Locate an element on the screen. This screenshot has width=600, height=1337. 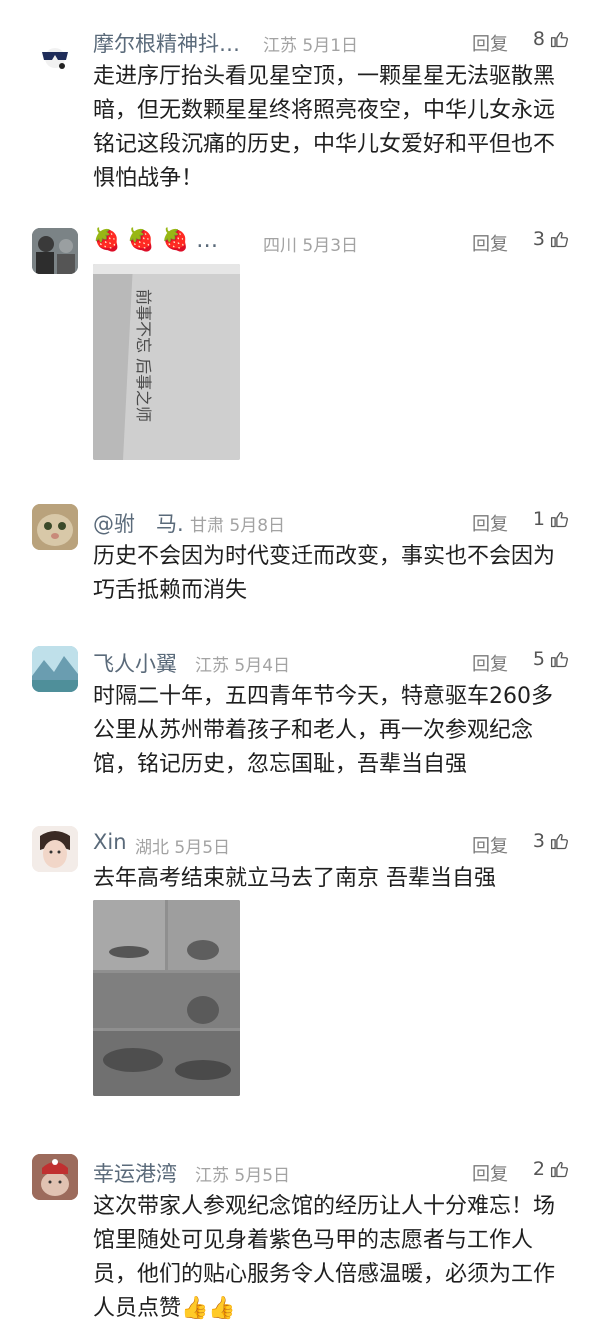
comment-author: 飞人小翼 is located at coordinates (135, 663).